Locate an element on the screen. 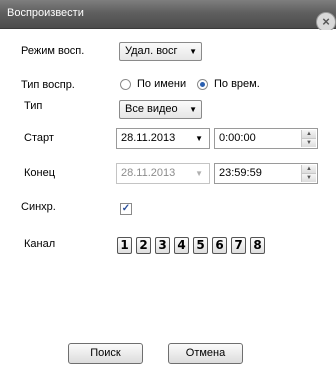 The image size is (336, 376). channel-button: 4 is located at coordinates (181, 245).